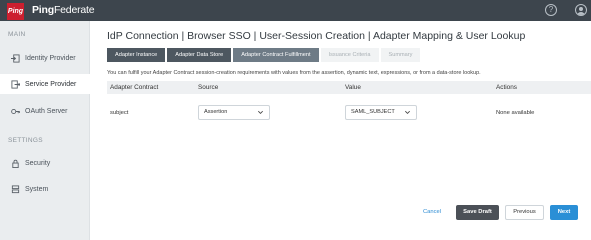  I want to click on column-header-value: Value, so click(353, 87).